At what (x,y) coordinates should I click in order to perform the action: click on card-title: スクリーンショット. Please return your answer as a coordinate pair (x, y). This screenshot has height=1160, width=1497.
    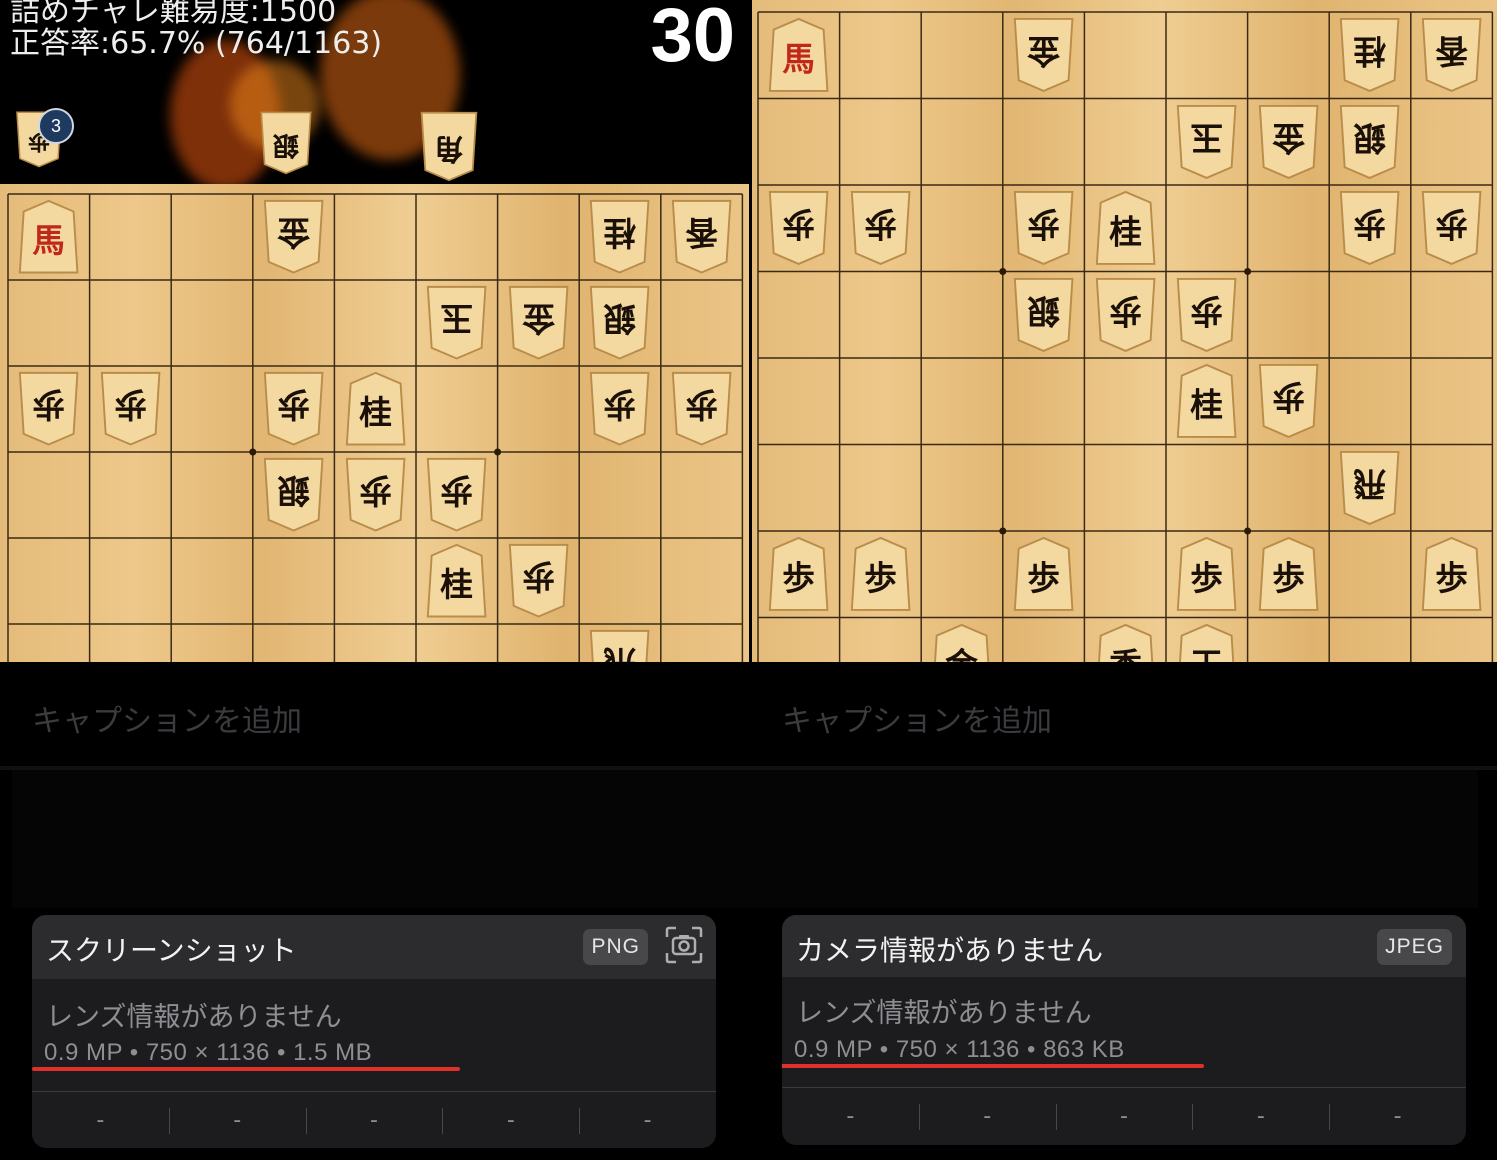
    Looking at the image, I should click on (171, 950).